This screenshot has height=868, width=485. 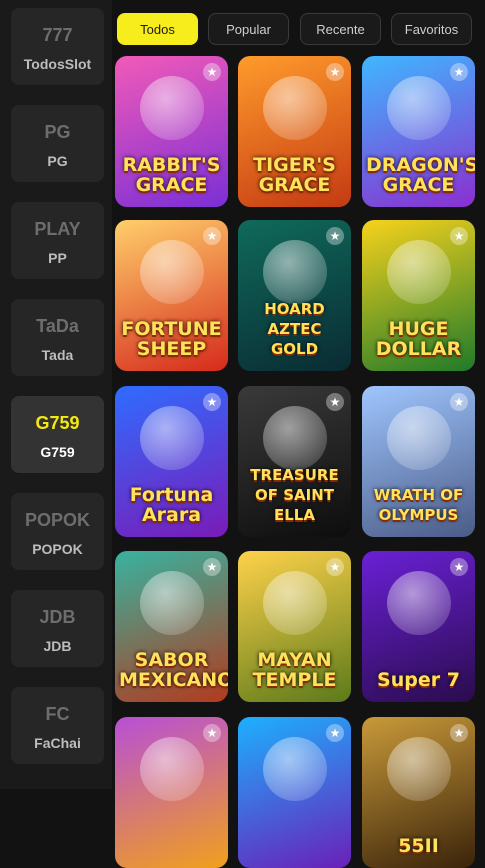 I want to click on fachai-logo-icon: FC, so click(x=57, y=714).